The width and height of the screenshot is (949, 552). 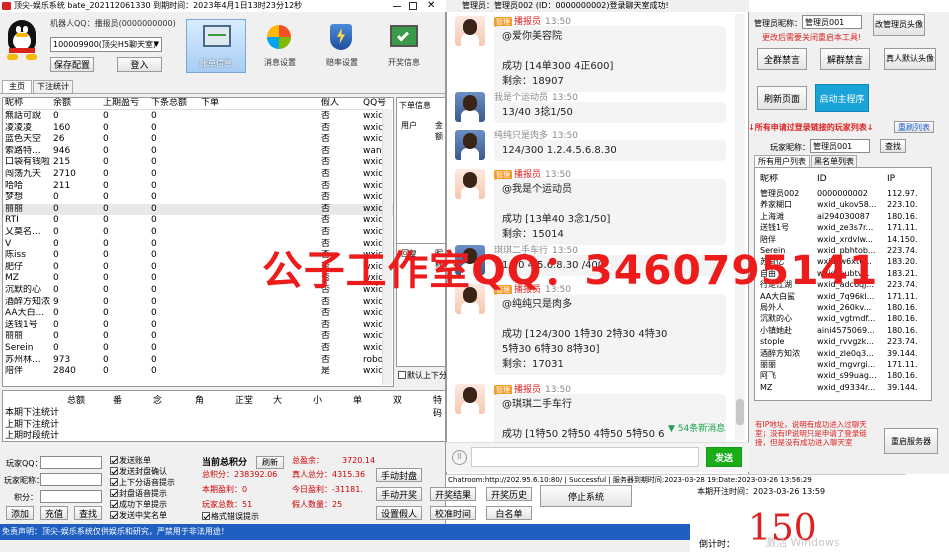 I want to click on recharge-button: 充值, so click(x=54, y=513).